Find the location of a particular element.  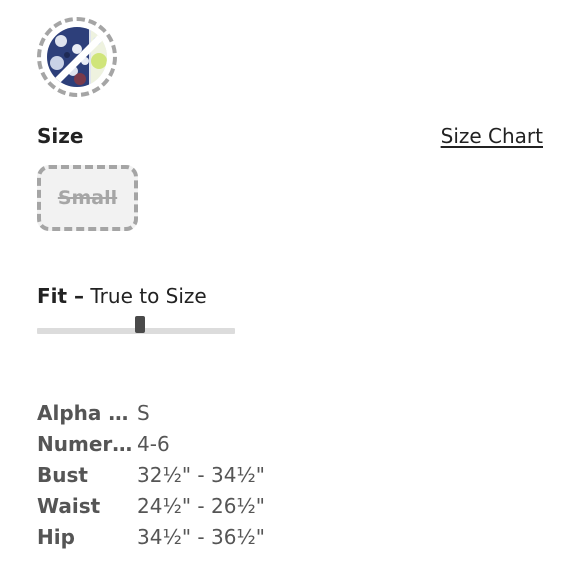

measurement-key: Waist is located at coordinates (69, 505).